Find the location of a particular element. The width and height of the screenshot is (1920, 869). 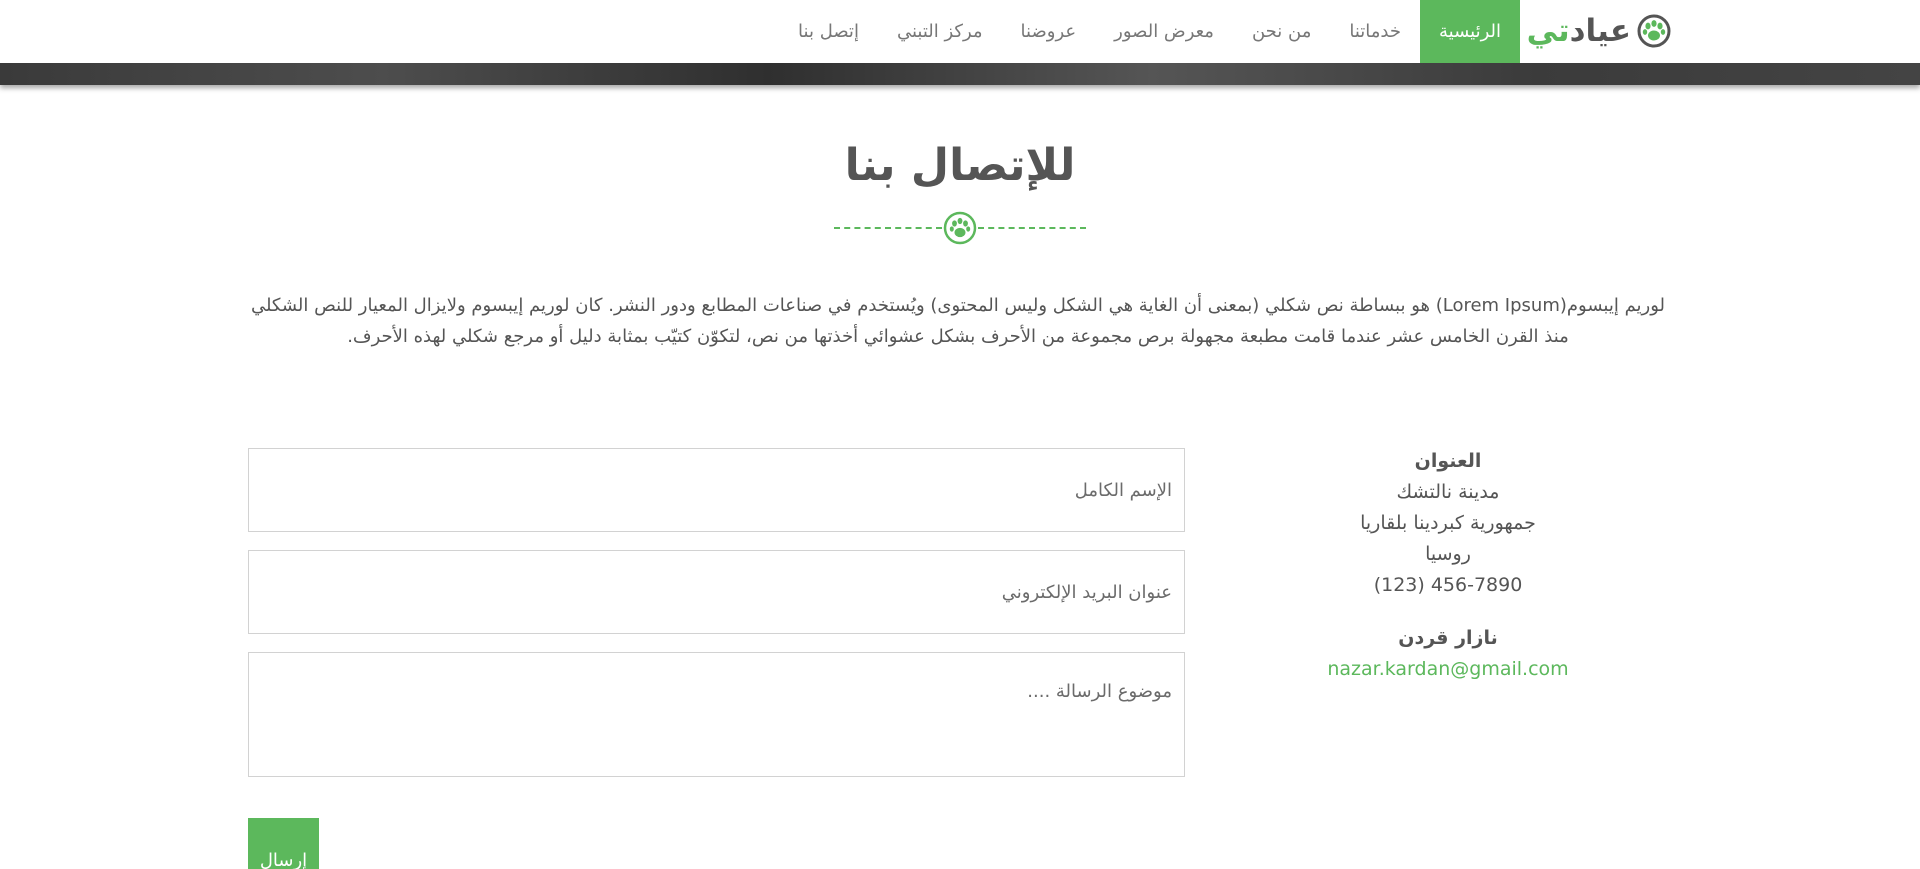

address-city: مدينة نالتشك is located at coordinates (1448, 492).